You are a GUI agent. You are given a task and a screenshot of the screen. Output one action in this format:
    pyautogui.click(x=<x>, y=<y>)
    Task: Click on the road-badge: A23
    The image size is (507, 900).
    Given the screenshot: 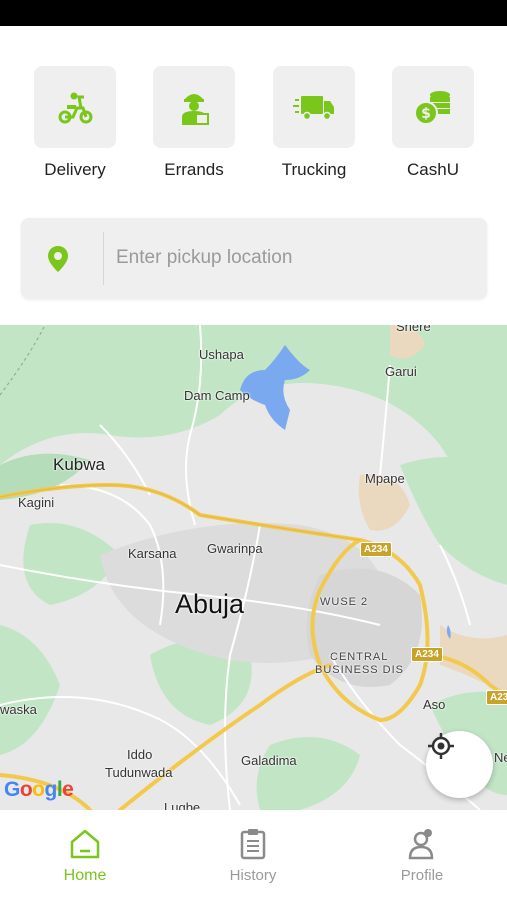 What is the action you would take?
    pyautogui.click(x=496, y=697)
    